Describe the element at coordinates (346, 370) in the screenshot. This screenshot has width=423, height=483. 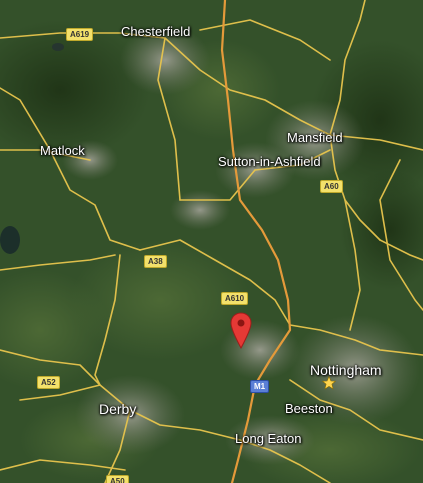
I see `place-label-nottingham: Nottingham` at that location.